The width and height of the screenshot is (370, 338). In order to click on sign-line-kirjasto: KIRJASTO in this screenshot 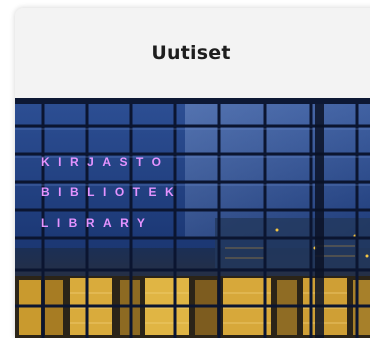, I will do `click(105, 162)`.